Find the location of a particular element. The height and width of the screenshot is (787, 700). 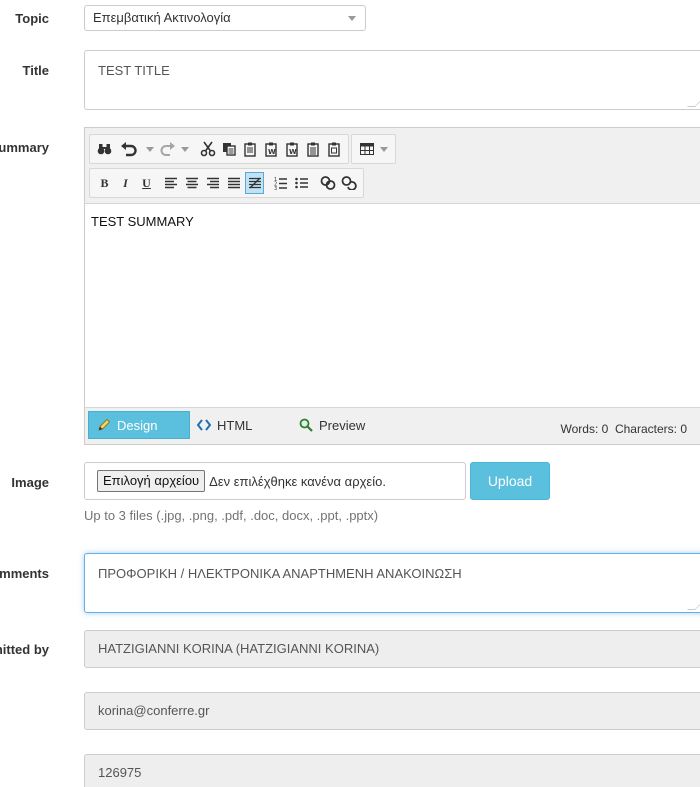

word-character-counter: Words: 0 Characters: 0 is located at coordinates (624, 429).